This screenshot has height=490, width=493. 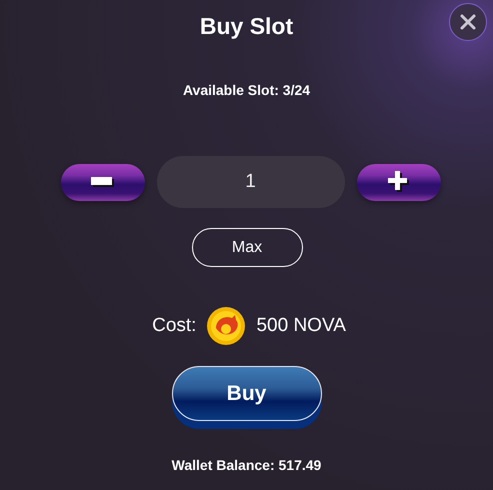 I want to click on dialog-title: Buy Slot, so click(x=247, y=26).